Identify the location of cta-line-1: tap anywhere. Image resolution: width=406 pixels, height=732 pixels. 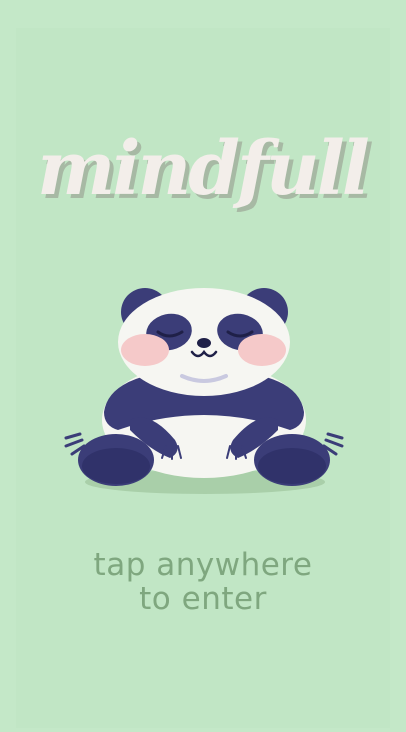
(203, 565).